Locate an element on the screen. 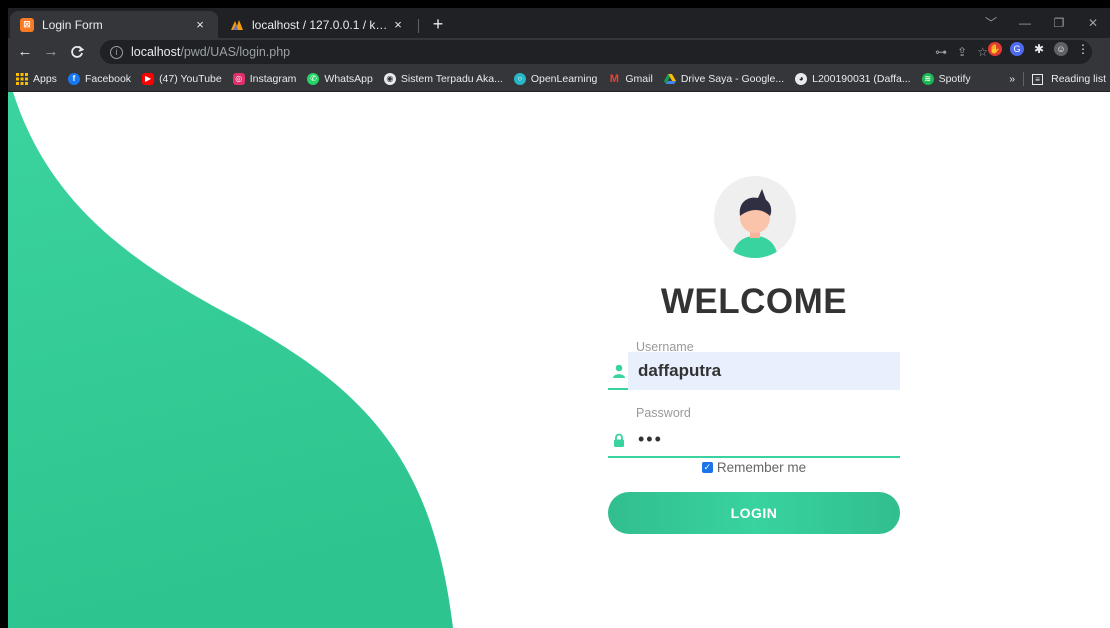  bookmark-apps: Apps is located at coordinates (36, 78).